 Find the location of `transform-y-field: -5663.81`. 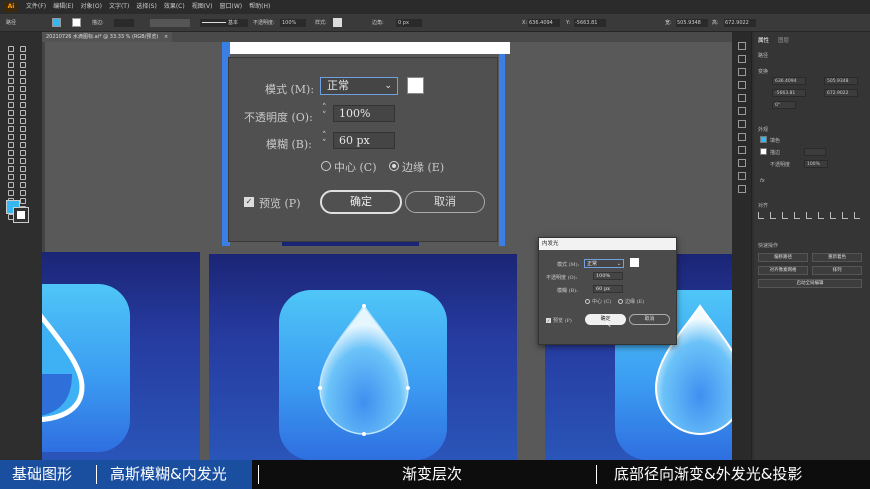

transform-y-field: -5663.81 is located at coordinates (789, 93).